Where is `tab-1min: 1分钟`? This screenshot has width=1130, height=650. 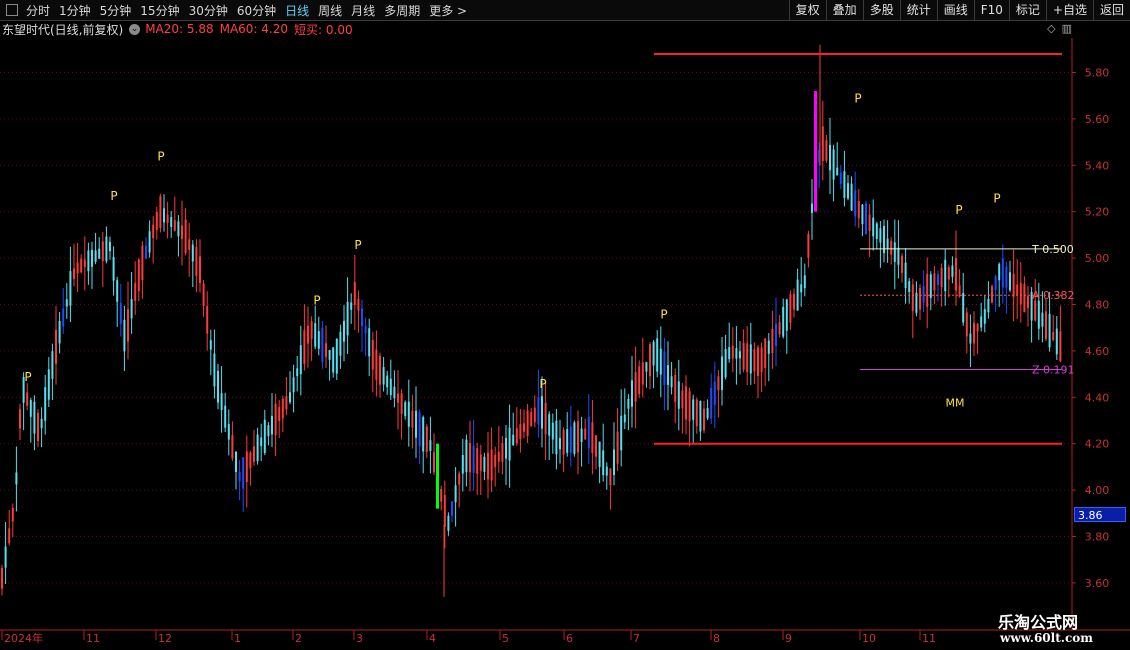 tab-1min: 1分钟 is located at coordinates (75, 10).